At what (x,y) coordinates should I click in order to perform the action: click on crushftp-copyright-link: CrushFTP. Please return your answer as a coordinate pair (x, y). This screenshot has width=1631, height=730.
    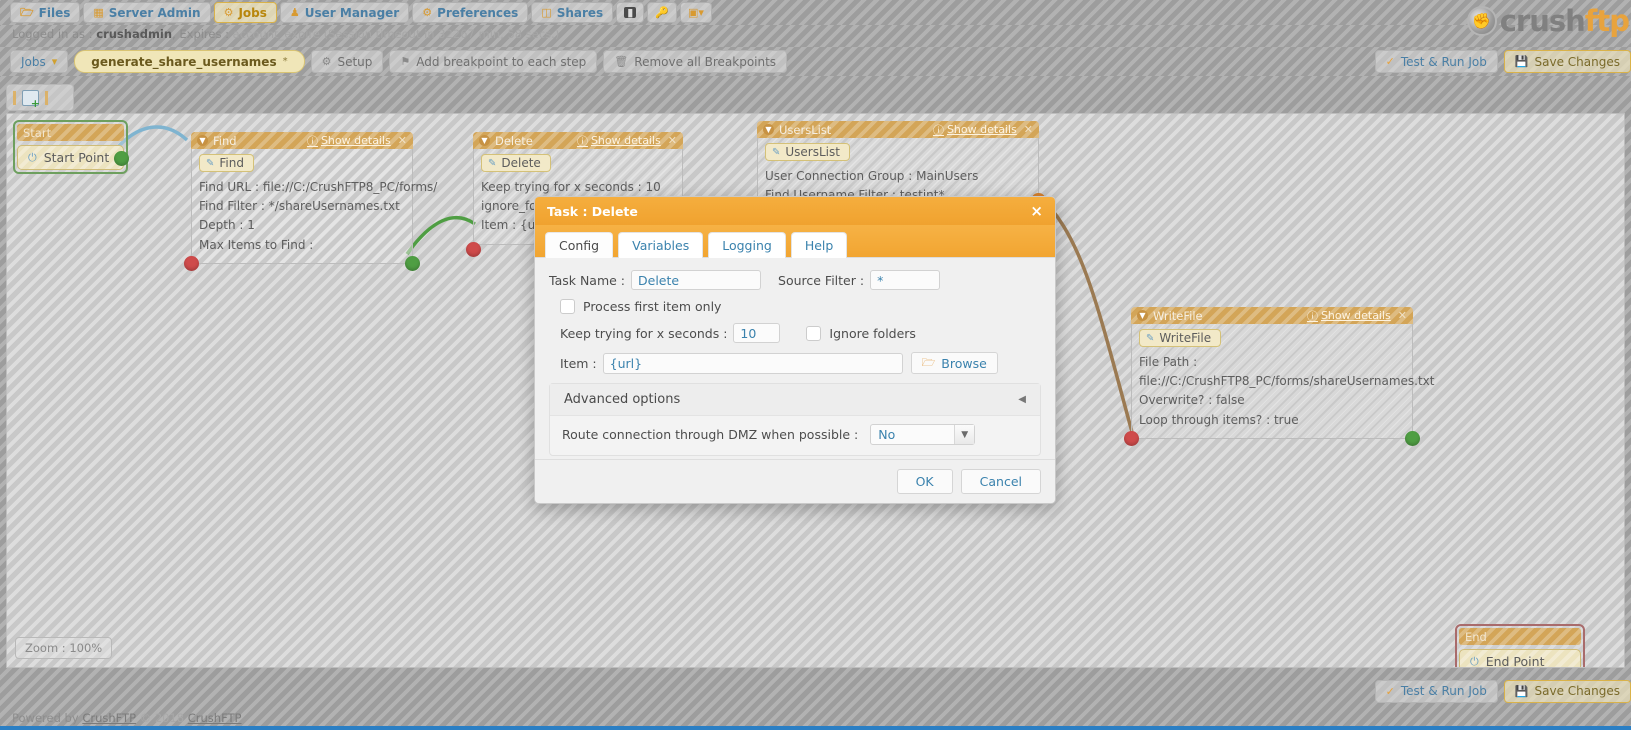
    Looking at the image, I should click on (215, 718).